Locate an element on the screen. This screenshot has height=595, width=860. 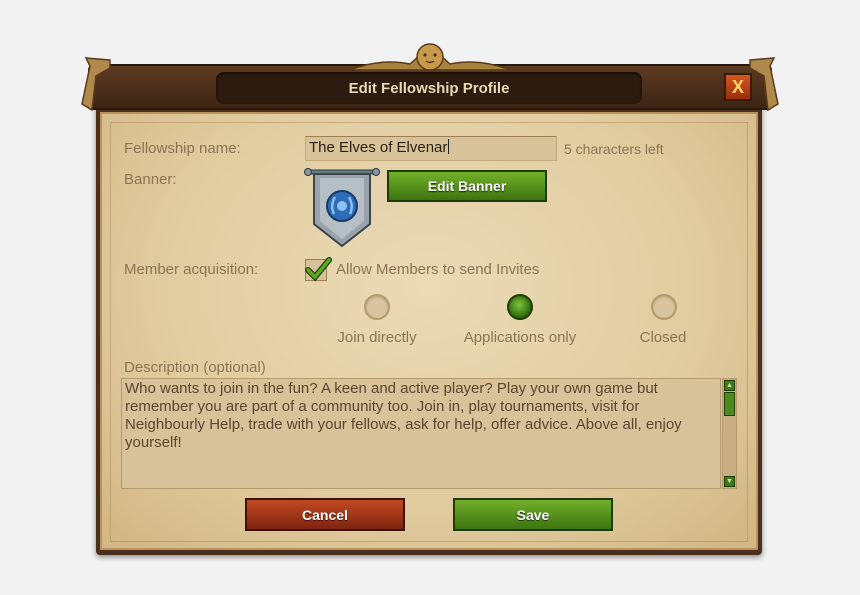
fellowship-name-value: The Elves of Elvenar is located at coordinates (378, 147).